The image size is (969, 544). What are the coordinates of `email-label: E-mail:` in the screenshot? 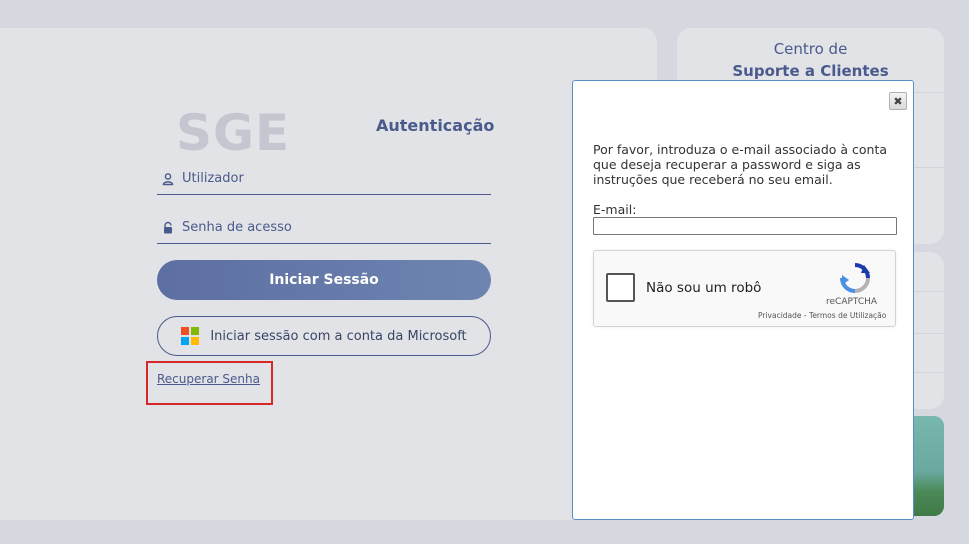 It's located at (615, 209).